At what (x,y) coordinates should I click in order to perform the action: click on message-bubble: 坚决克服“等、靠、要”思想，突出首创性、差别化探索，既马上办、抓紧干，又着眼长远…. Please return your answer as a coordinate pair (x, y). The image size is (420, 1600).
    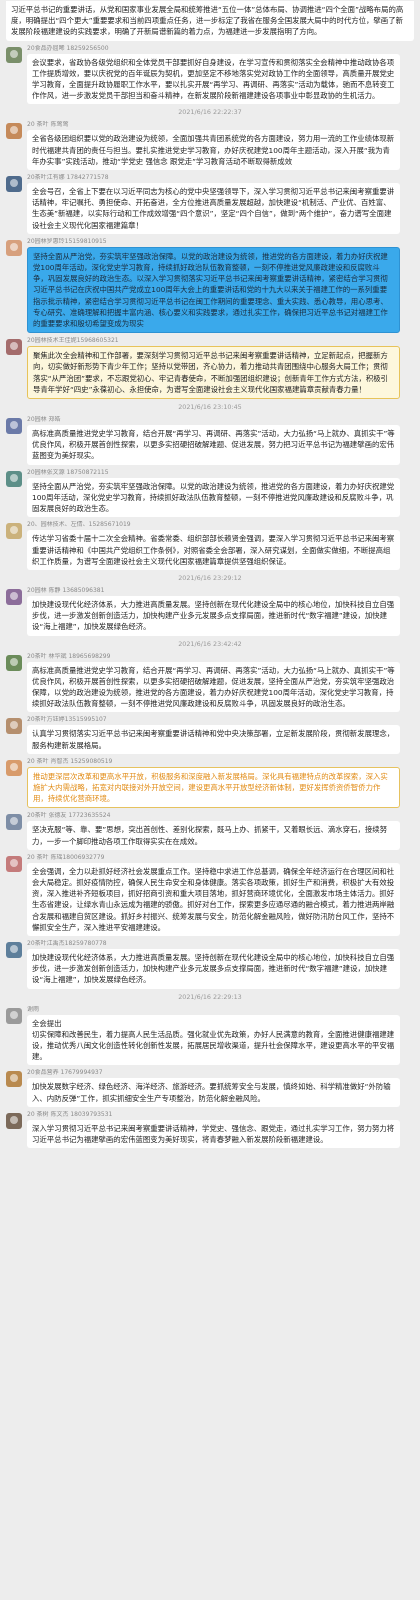
    Looking at the image, I should click on (213, 835).